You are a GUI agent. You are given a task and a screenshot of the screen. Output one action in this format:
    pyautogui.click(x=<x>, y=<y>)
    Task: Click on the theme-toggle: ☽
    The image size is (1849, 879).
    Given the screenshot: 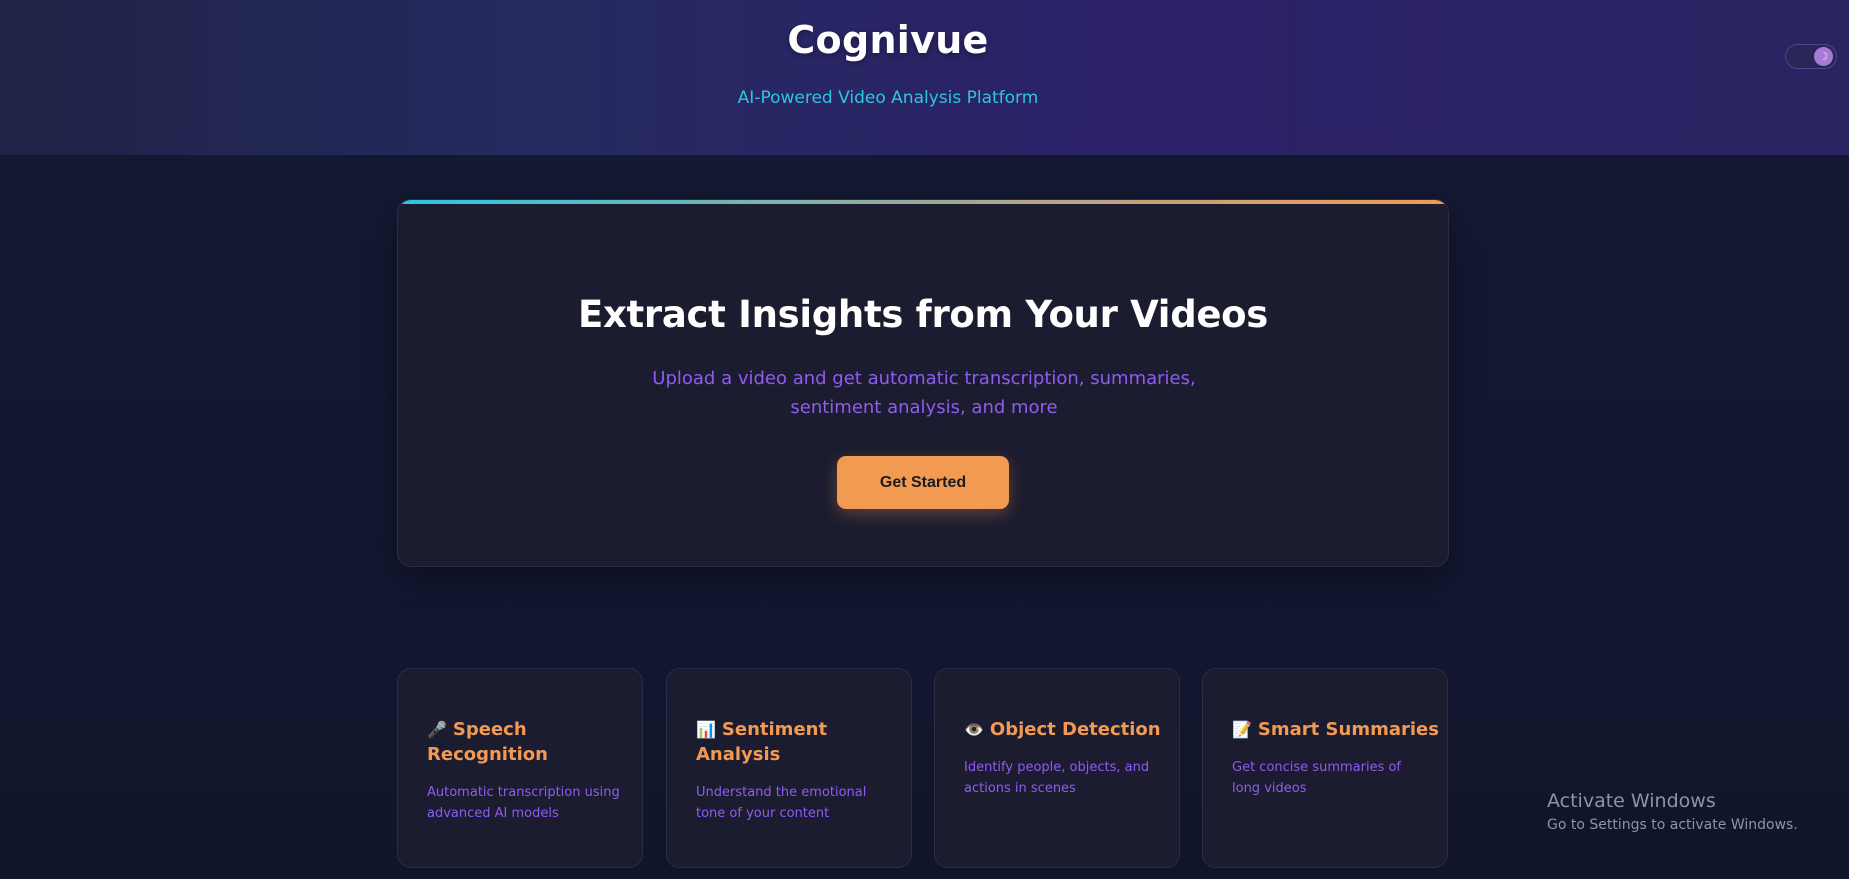 What is the action you would take?
    pyautogui.click(x=1811, y=56)
    